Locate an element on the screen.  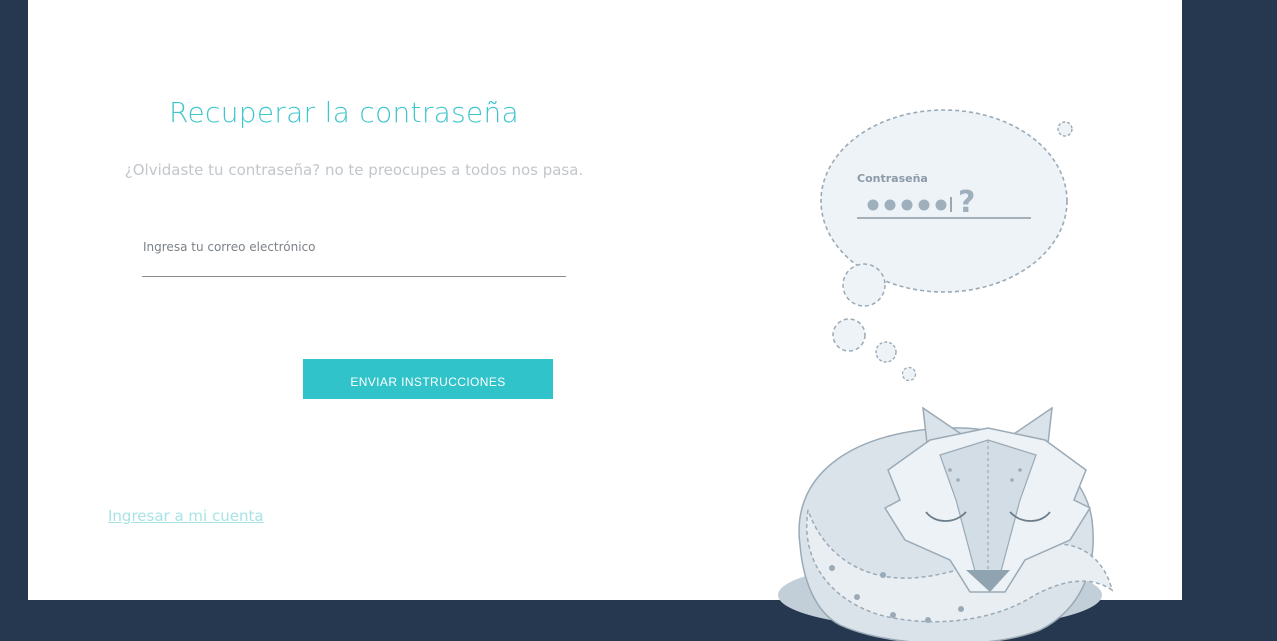
email-field-label: Ingresa tu correo electrónico is located at coordinates (229, 247).